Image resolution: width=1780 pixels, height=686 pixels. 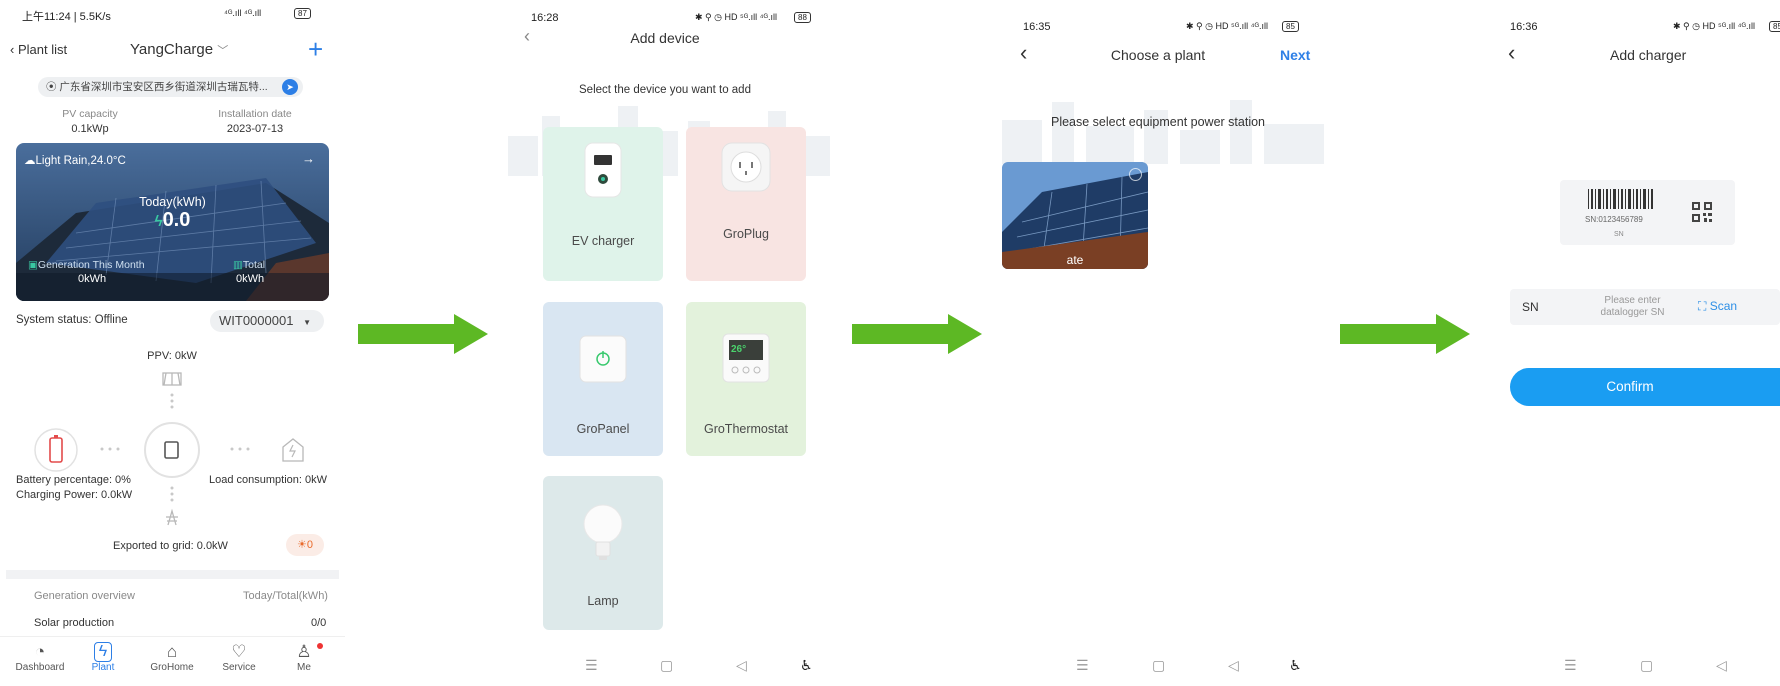 I want to click on solar-production-label: Solar production, so click(x=74, y=623).